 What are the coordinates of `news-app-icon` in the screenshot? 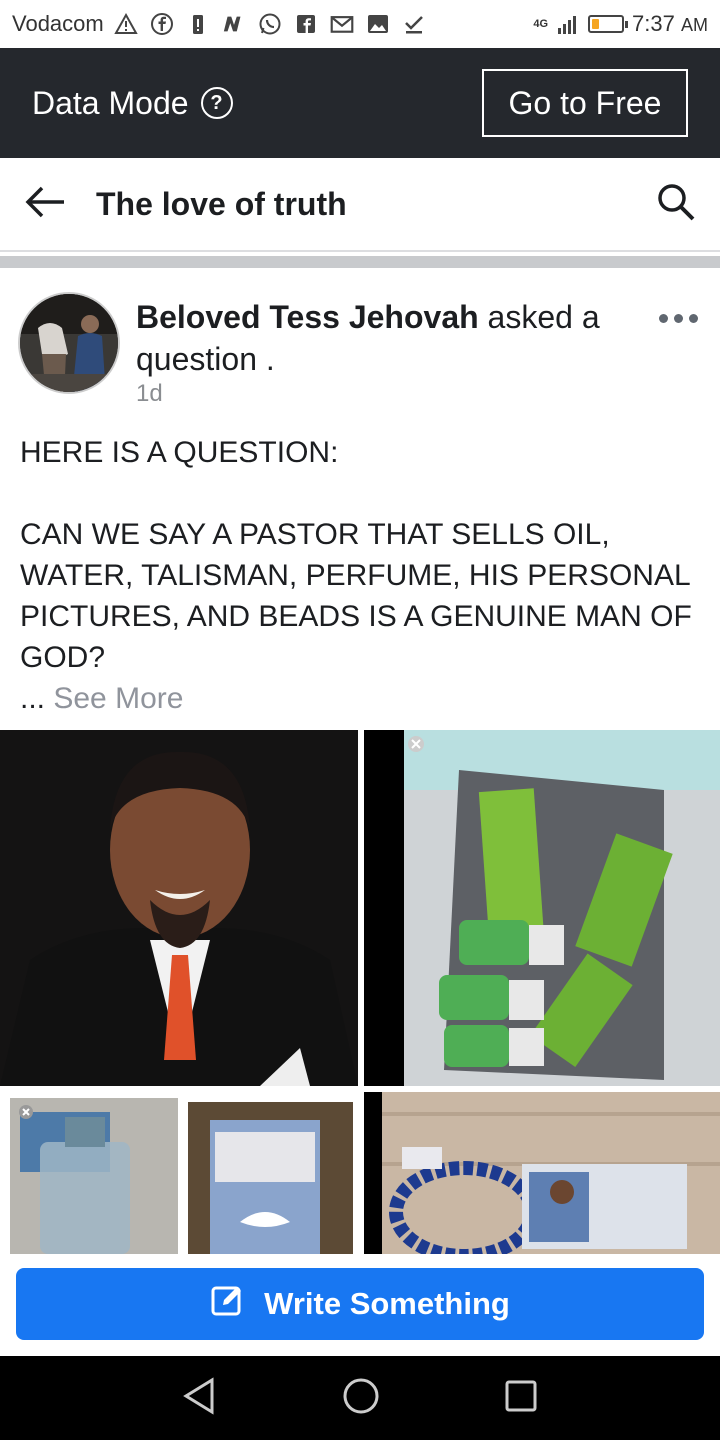 It's located at (234, 24).